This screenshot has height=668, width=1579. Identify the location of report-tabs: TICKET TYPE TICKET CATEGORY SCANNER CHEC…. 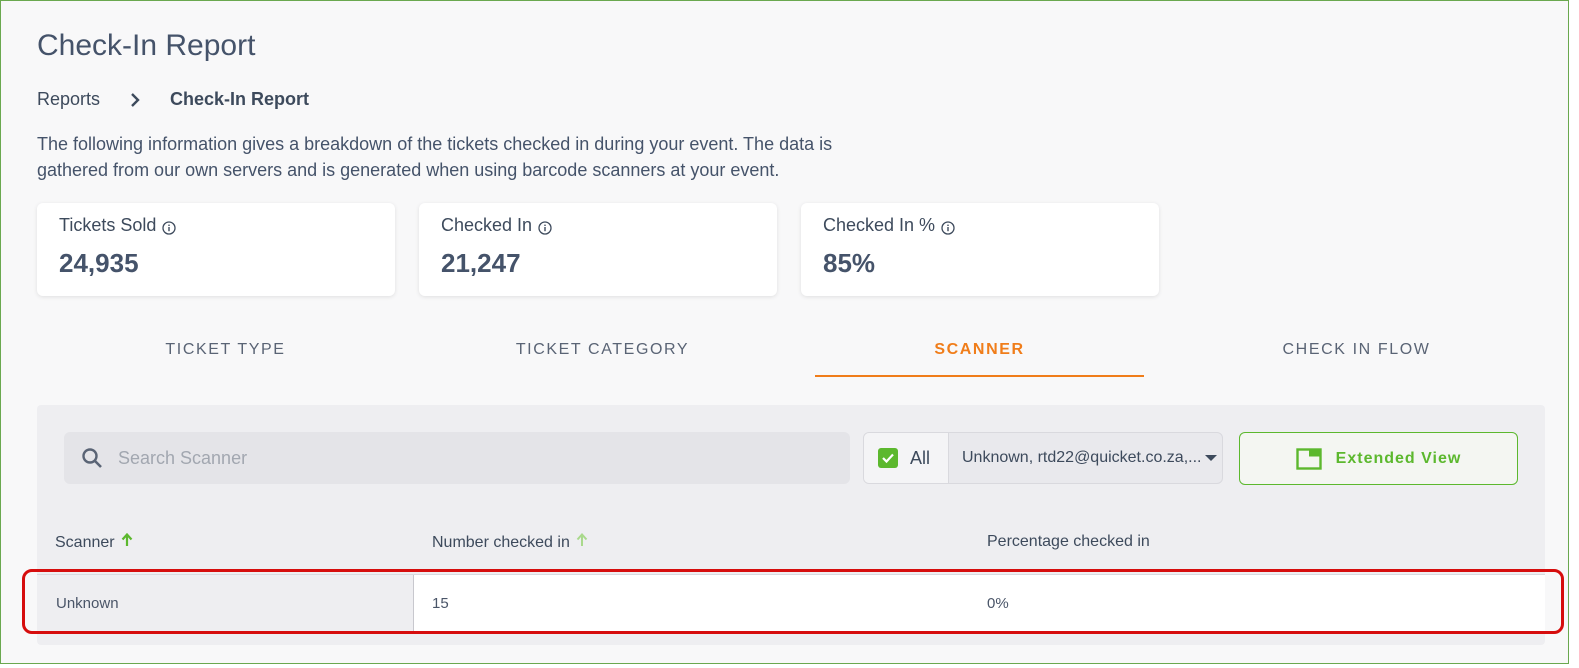
(791, 354).